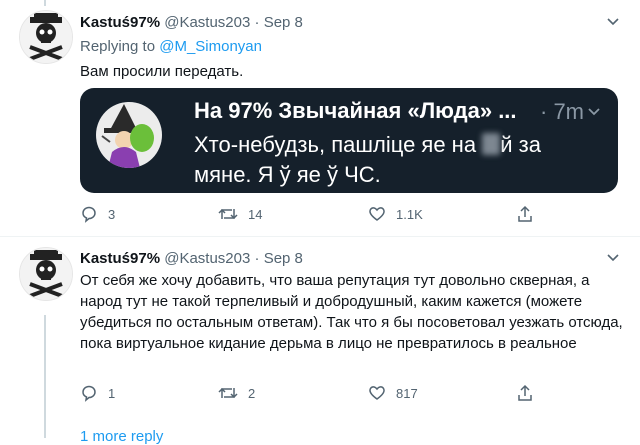  I want to click on reply-button: 1, so click(97, 393).